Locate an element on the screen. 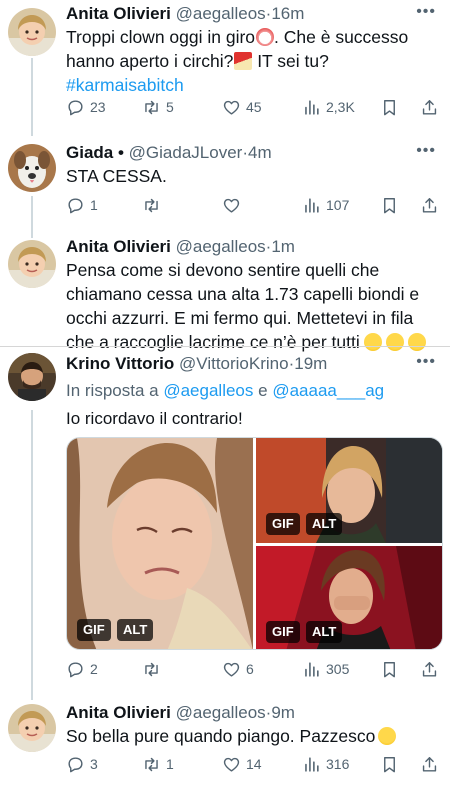  views-count: 107 is located at coordinates (338, 205).